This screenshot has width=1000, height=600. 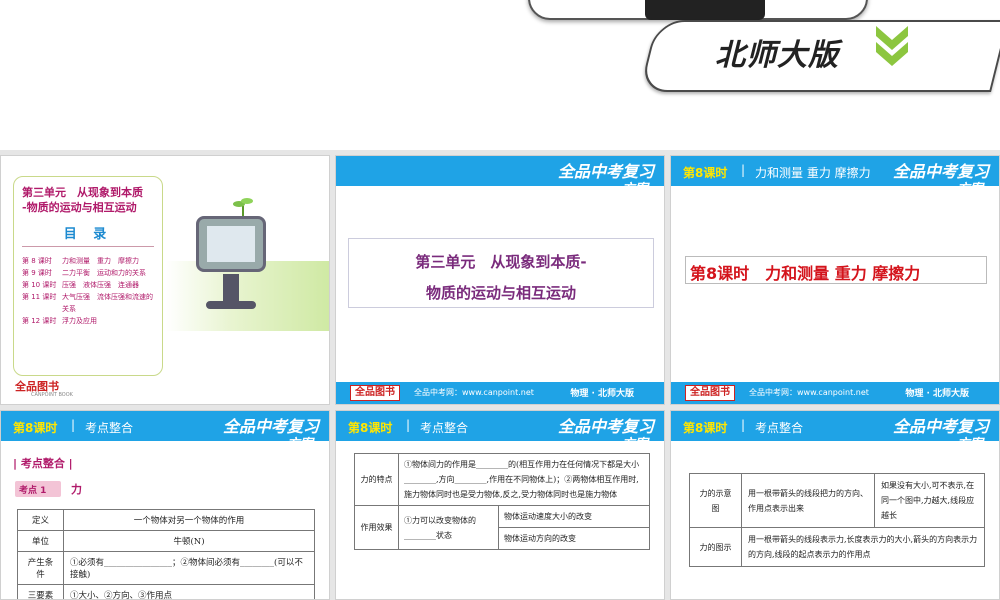 What do you see at coordinates (38, 489) in the screenshot?
I see `key-point-badge: 考点 1` at bounding box center [38, 489].